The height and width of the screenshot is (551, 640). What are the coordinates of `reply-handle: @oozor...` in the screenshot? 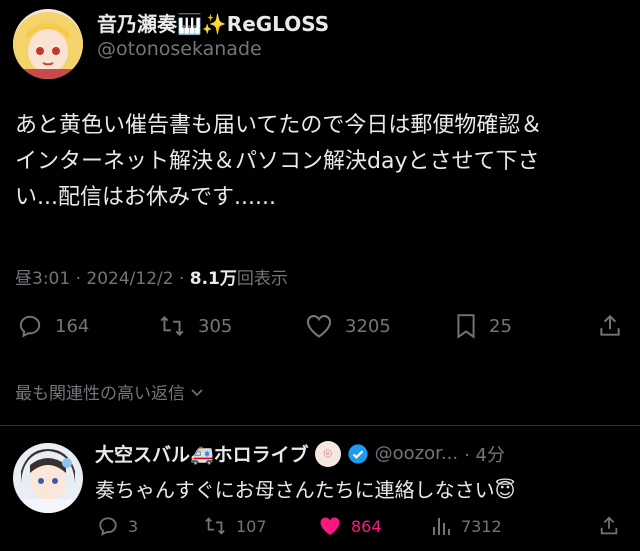 It's located at (416, 453).